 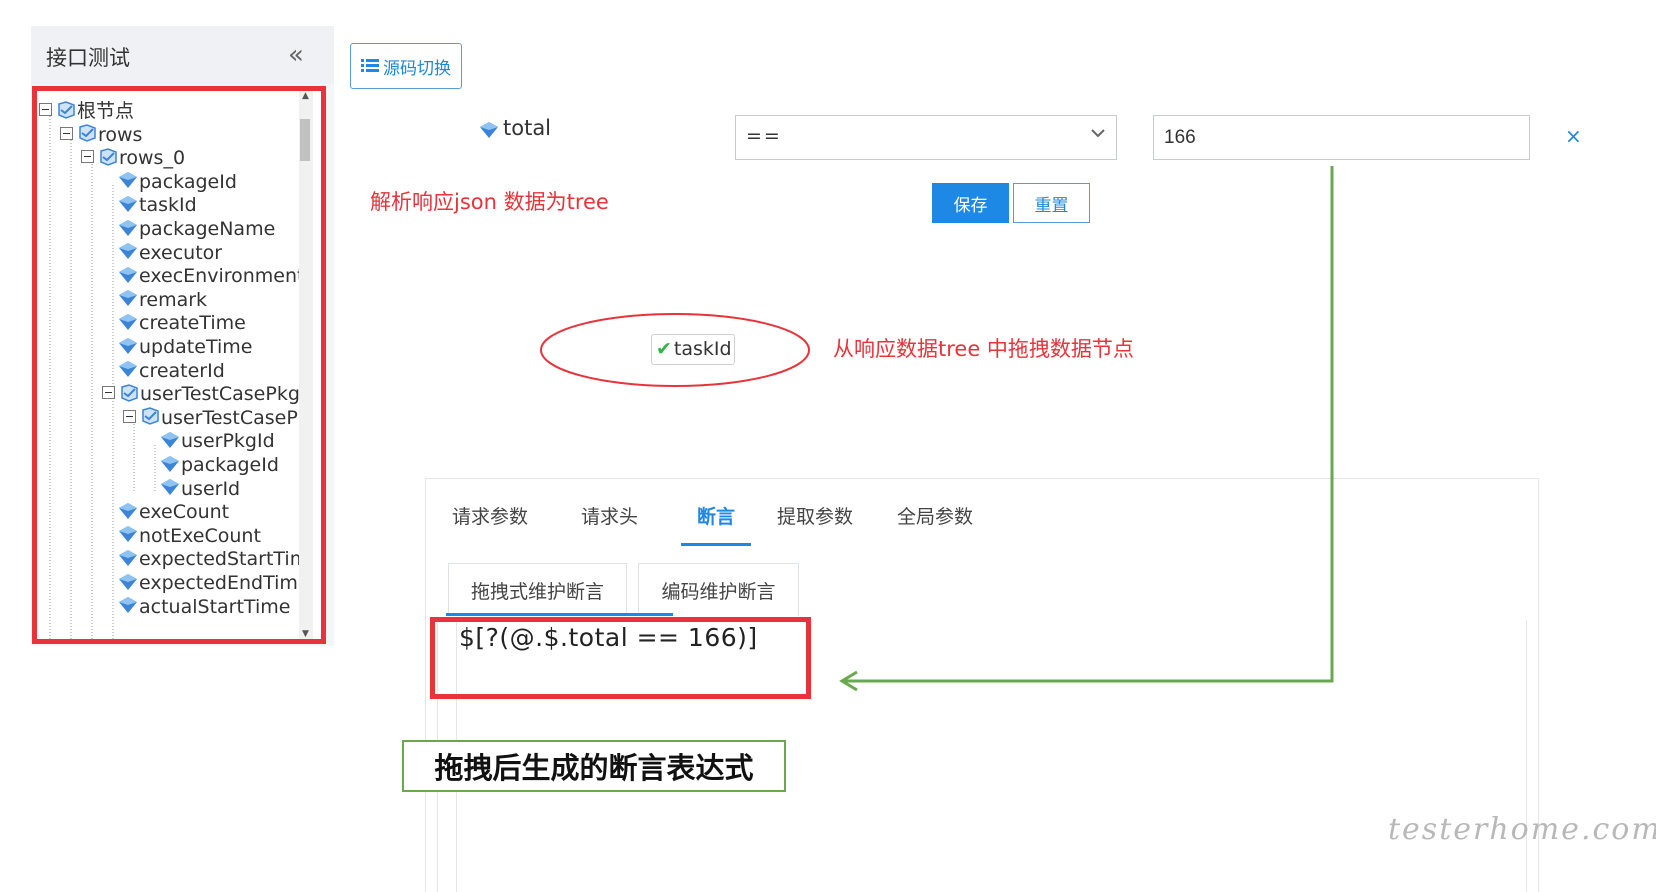 What do you see at coordinates (196, 229) in the screenshot?
I see `tree-node: packageName` at bounding box center [196, 229].